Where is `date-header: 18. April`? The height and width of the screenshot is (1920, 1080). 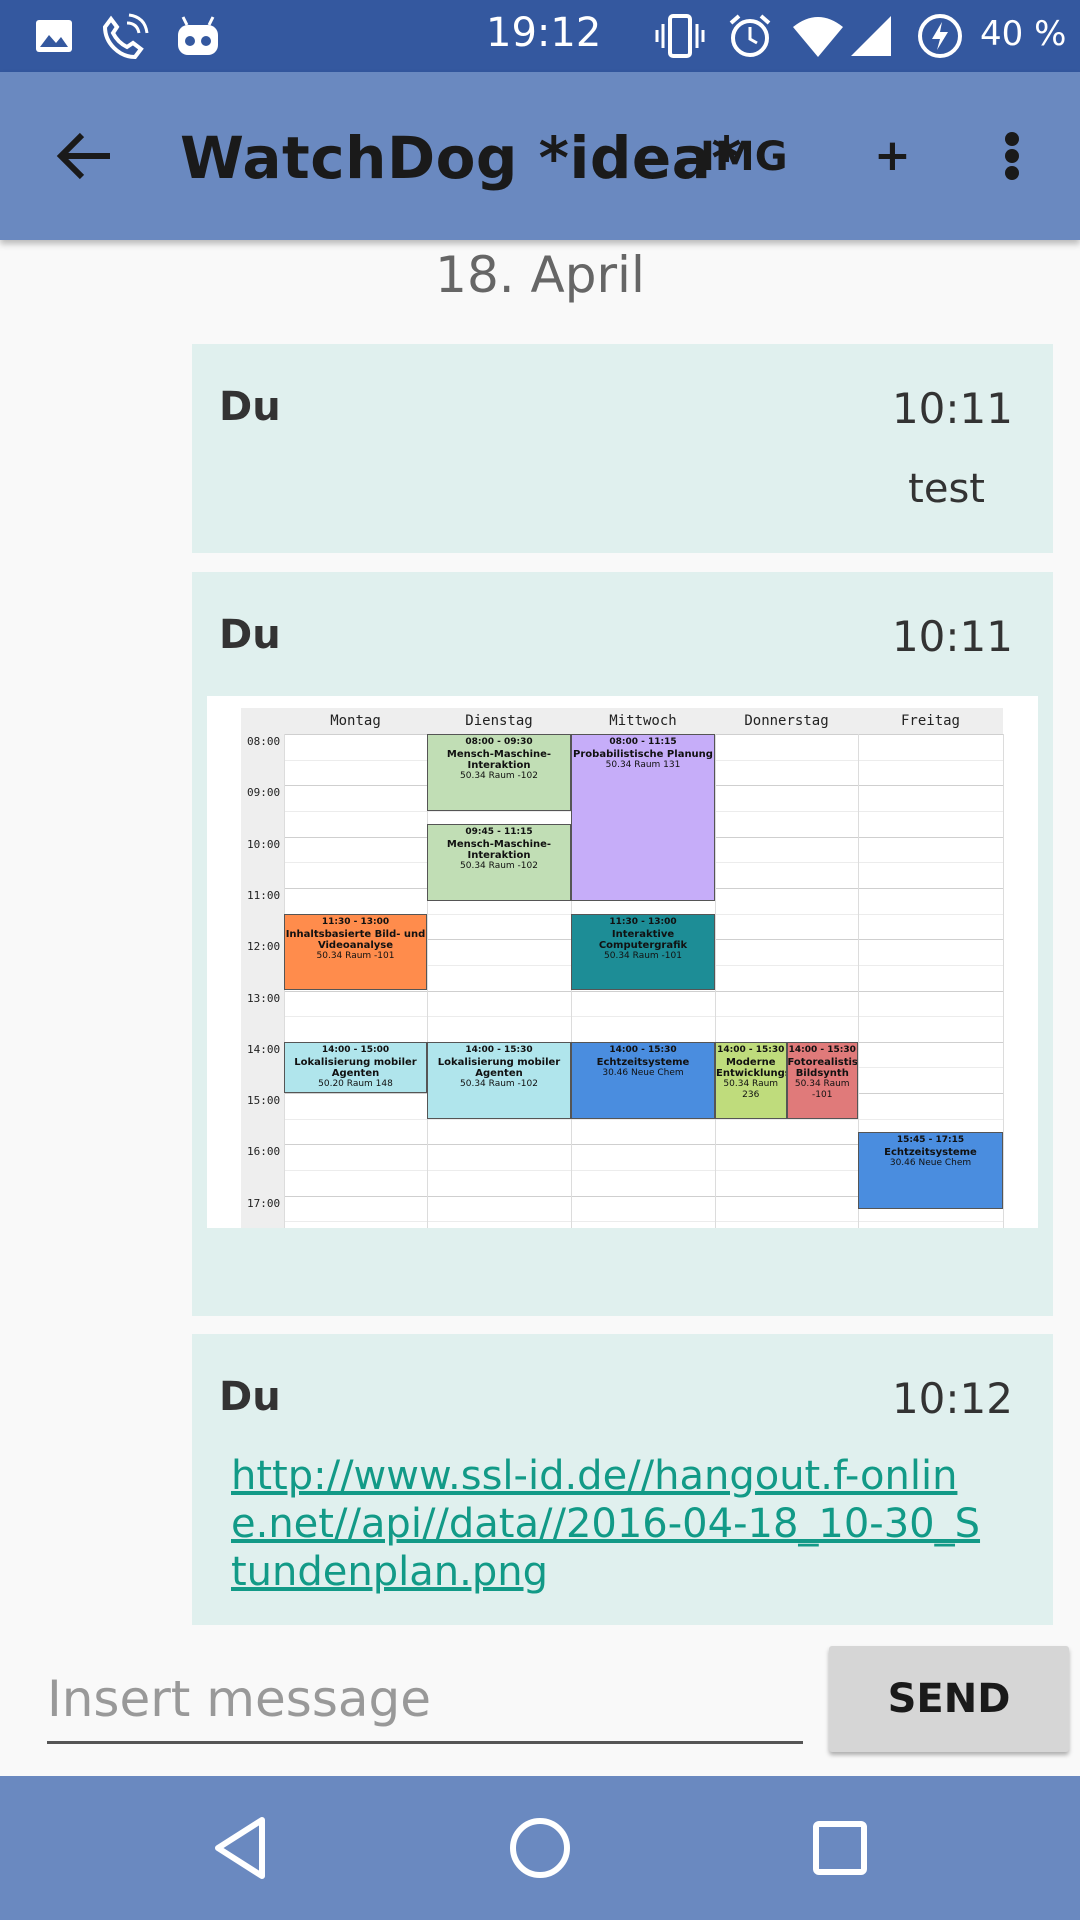
date-header: 18. April is located at coordinates (540, 275).